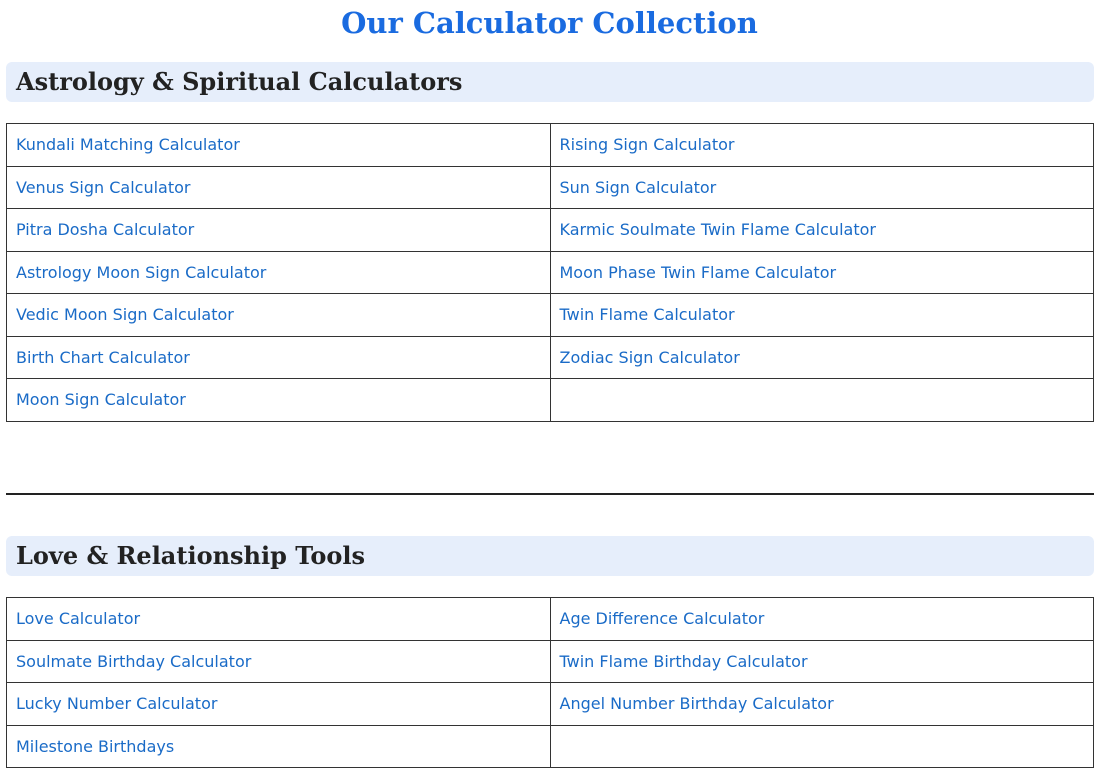 The image size is (1099, 778). I want to click on calculator-link: Soulmate Birthday Calculator, so click(133, 661).